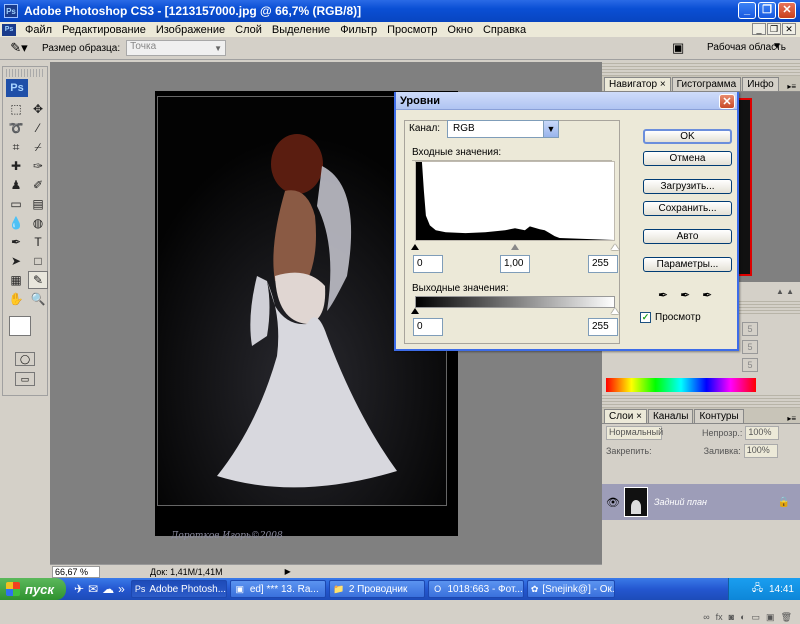 This screenshot has height=624, width=800. What do you see at coordinates (20, 326) in the screenshot?
I see `foreground-color-swatch` at bounding box center [20, 326].